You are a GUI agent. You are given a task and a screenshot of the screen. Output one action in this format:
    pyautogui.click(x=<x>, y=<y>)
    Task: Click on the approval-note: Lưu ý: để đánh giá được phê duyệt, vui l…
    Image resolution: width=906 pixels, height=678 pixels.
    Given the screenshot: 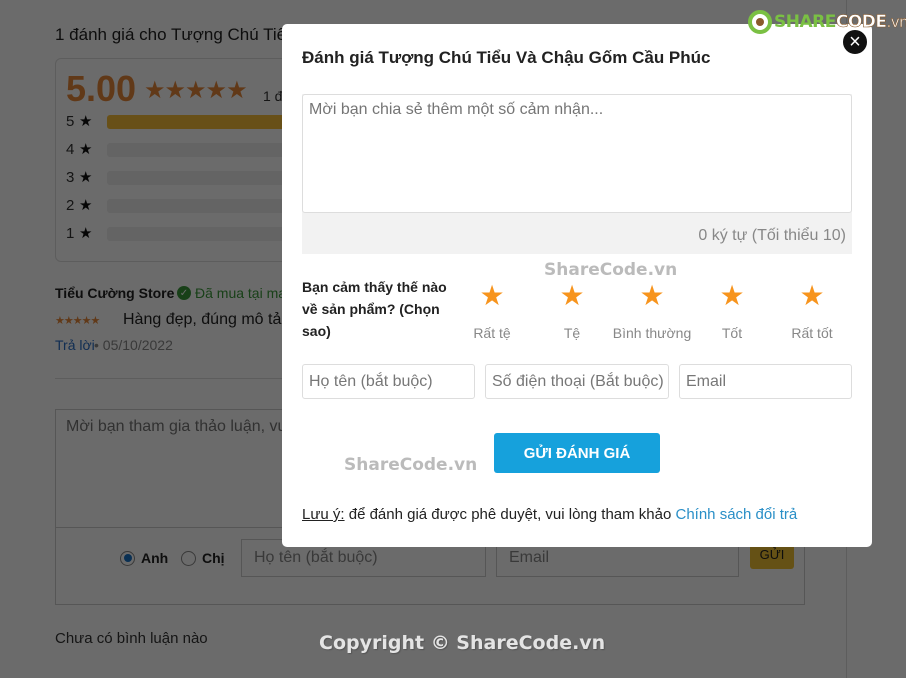 What is the action you would take?
    pyautogui.click(x=549, y=514)
    